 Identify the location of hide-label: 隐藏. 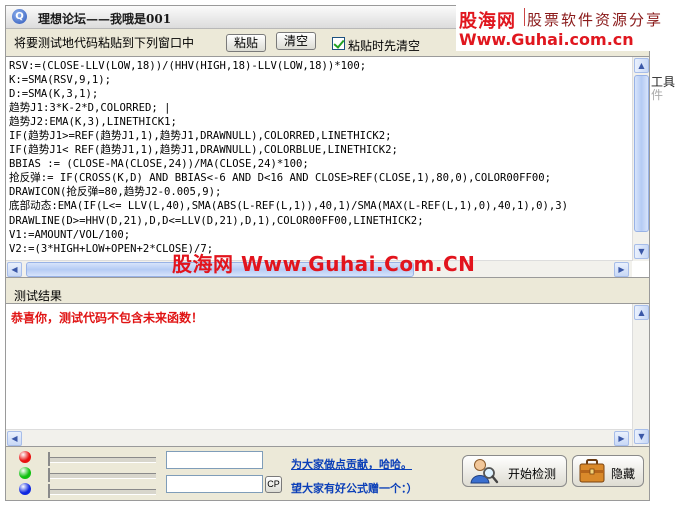
(623, 474).